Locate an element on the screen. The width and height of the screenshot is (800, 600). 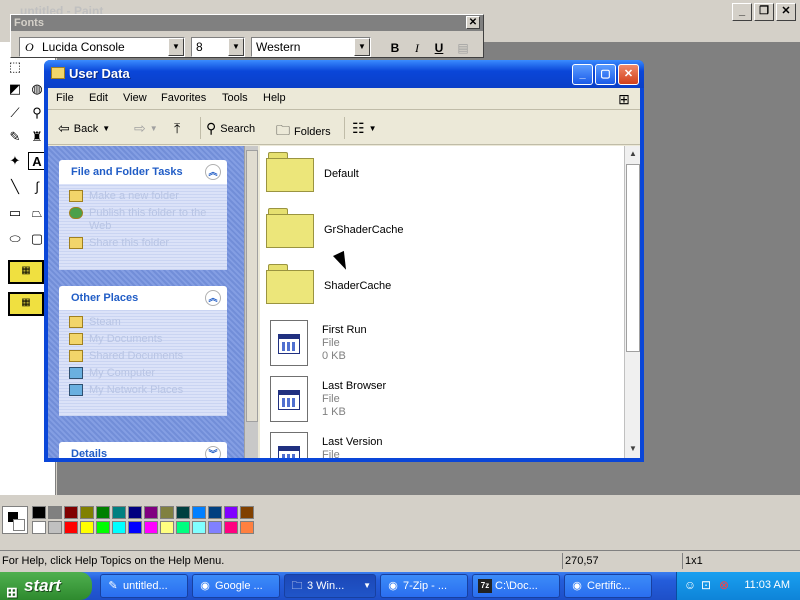
file-list-scroll-thumb is located at coordinates (633, 258).